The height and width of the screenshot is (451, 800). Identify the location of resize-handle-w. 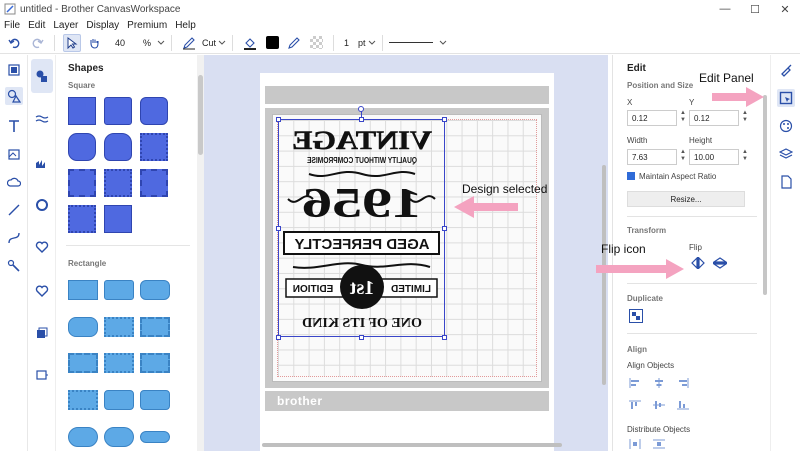
(278, 228).